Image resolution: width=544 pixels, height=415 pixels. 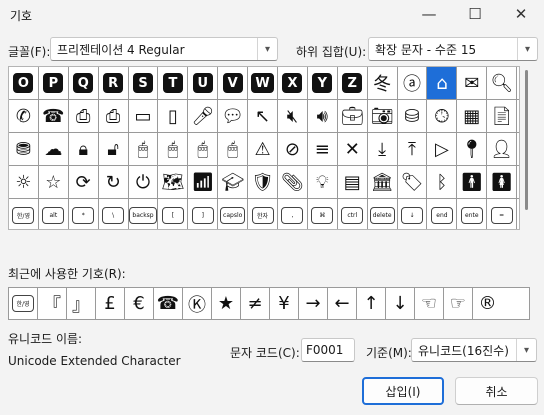 What do you see at coordinates (293, 182) in the screenshot?
I see `symbol-cell: 📎︎` at bounding box center [293, 182].